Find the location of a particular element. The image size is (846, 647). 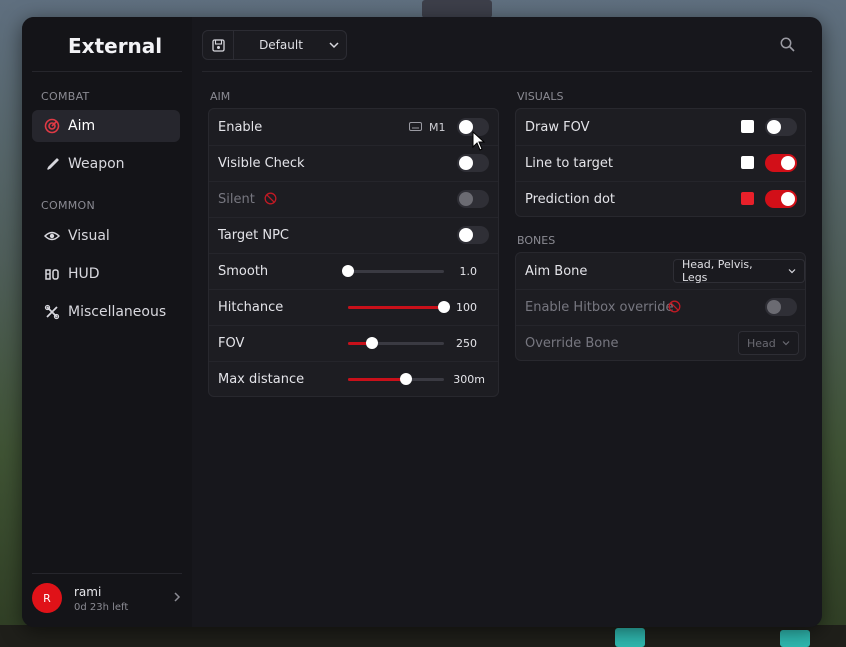

mouse-cursor-icon is located at coordinates (479, 142).